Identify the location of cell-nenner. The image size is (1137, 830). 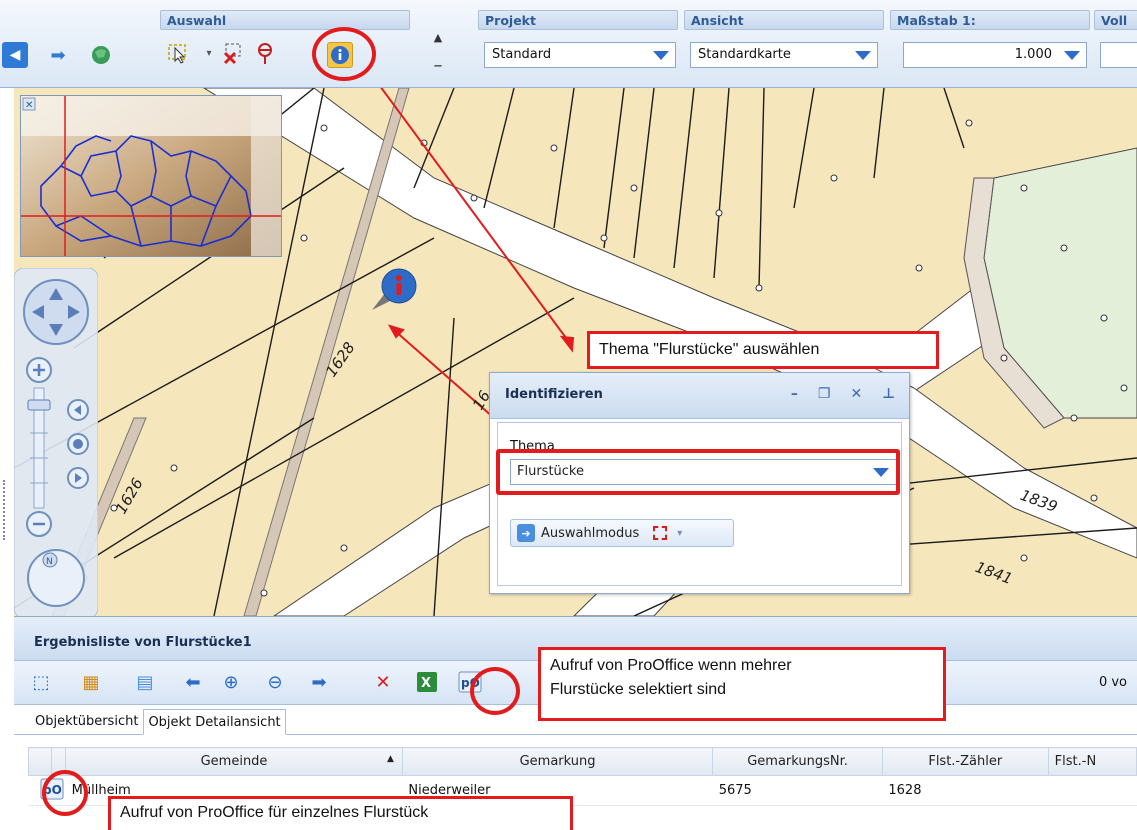
(1092, 790).